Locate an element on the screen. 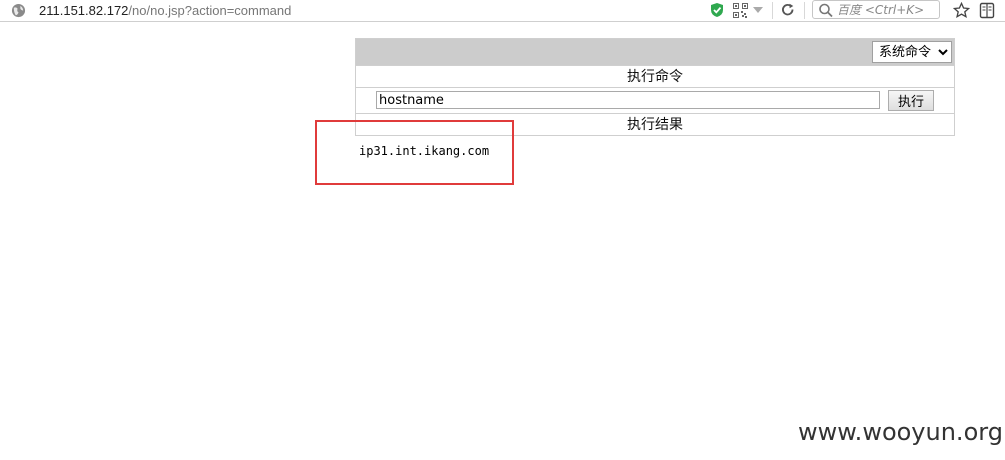  shield-icon is located at coordinates (717, 10).